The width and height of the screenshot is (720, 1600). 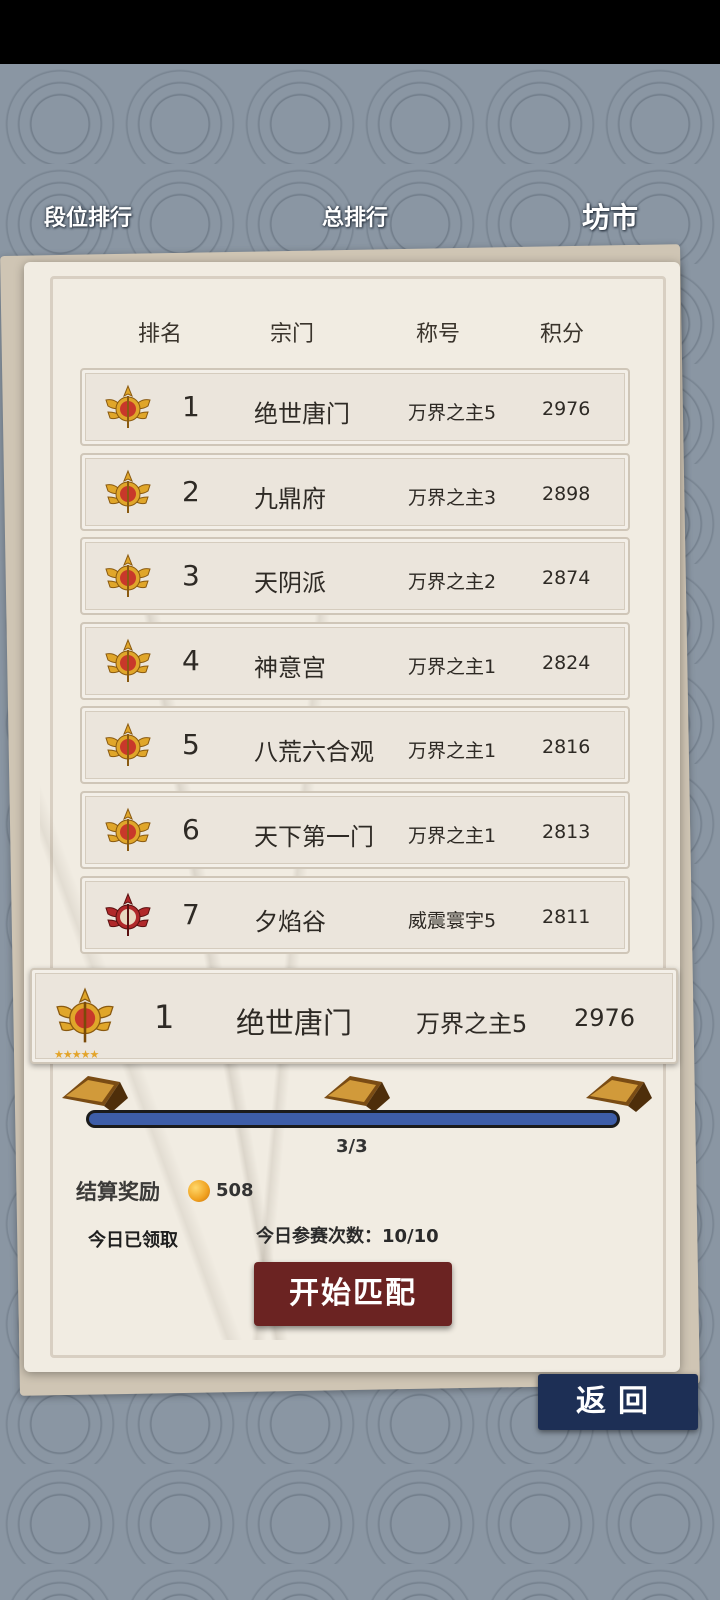 What do you see at coordinates (562, 334) in the screenshot?
I see `header-score: 积分` at bounding box center [562, 334].